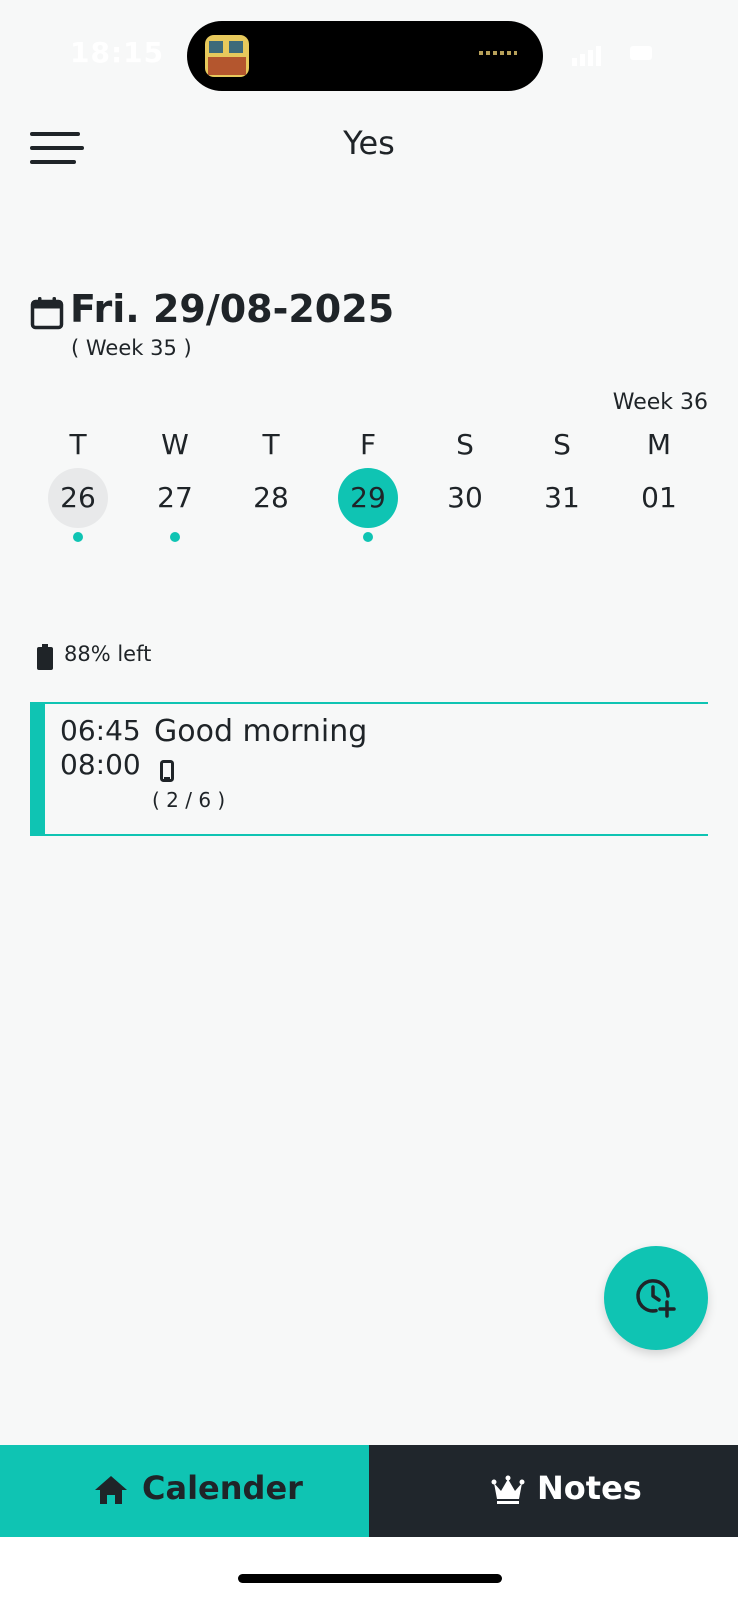  What do you see at coordinates (227, 56) in the screenshot?
I see `live-activity-app-icon` at bounding box center [227, 56].